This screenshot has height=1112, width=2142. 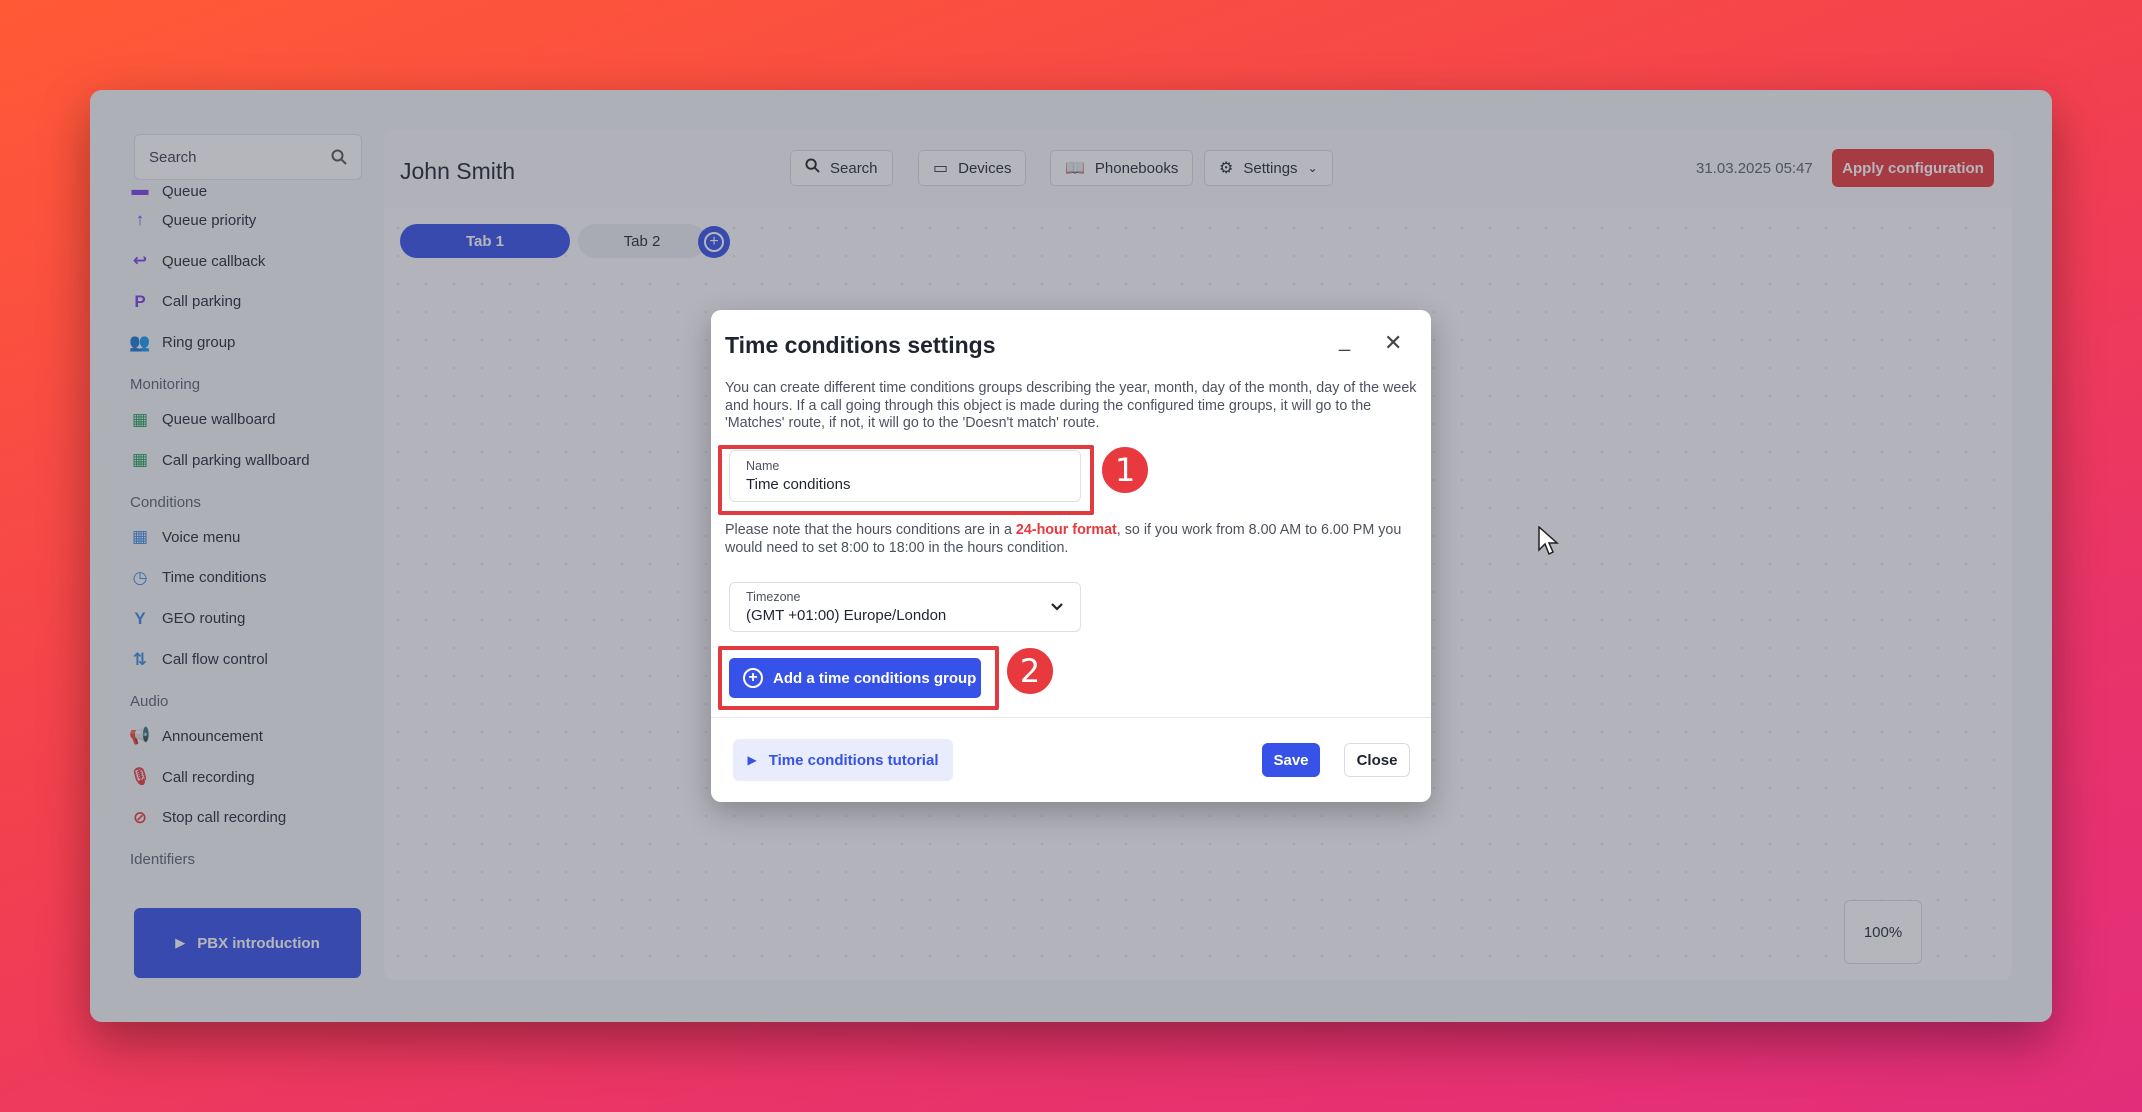 What do you see at coordinates (858, 678) in the screenshot?
I see `highlight-box-add-group` at bounding box center [858, 678].